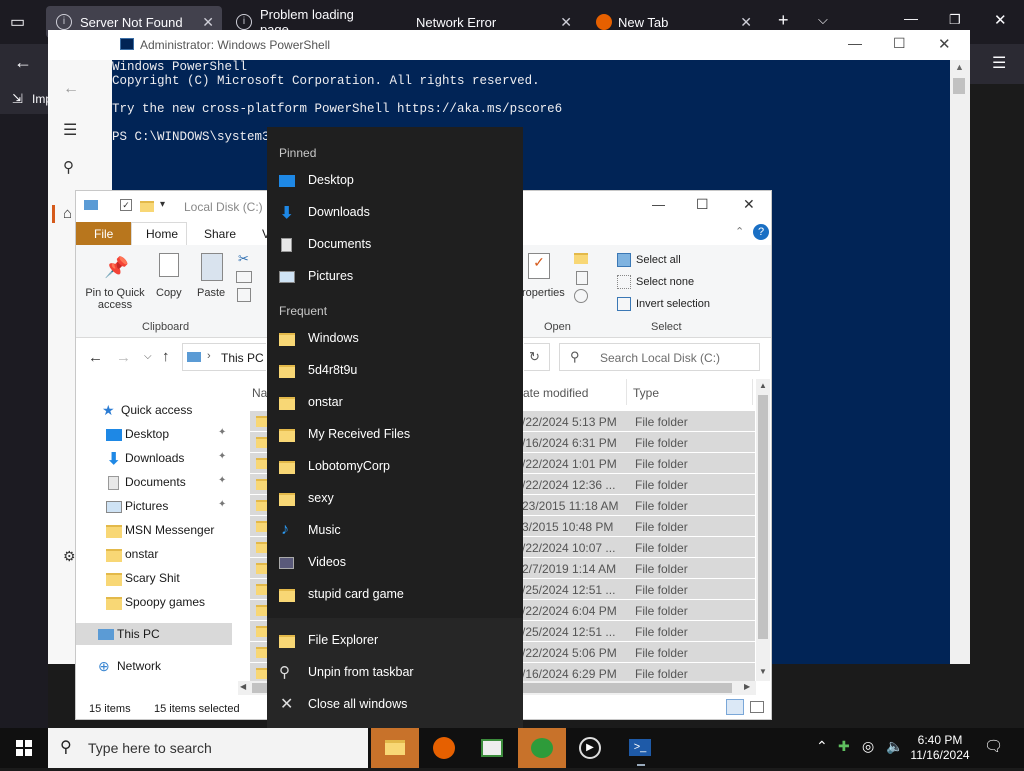 The height and width of the screenshot is (771, 1024). Describe the element at coordinates (395, 181) in the screenshot. I see `jumplist-item-desktop: Desktop` at that location.